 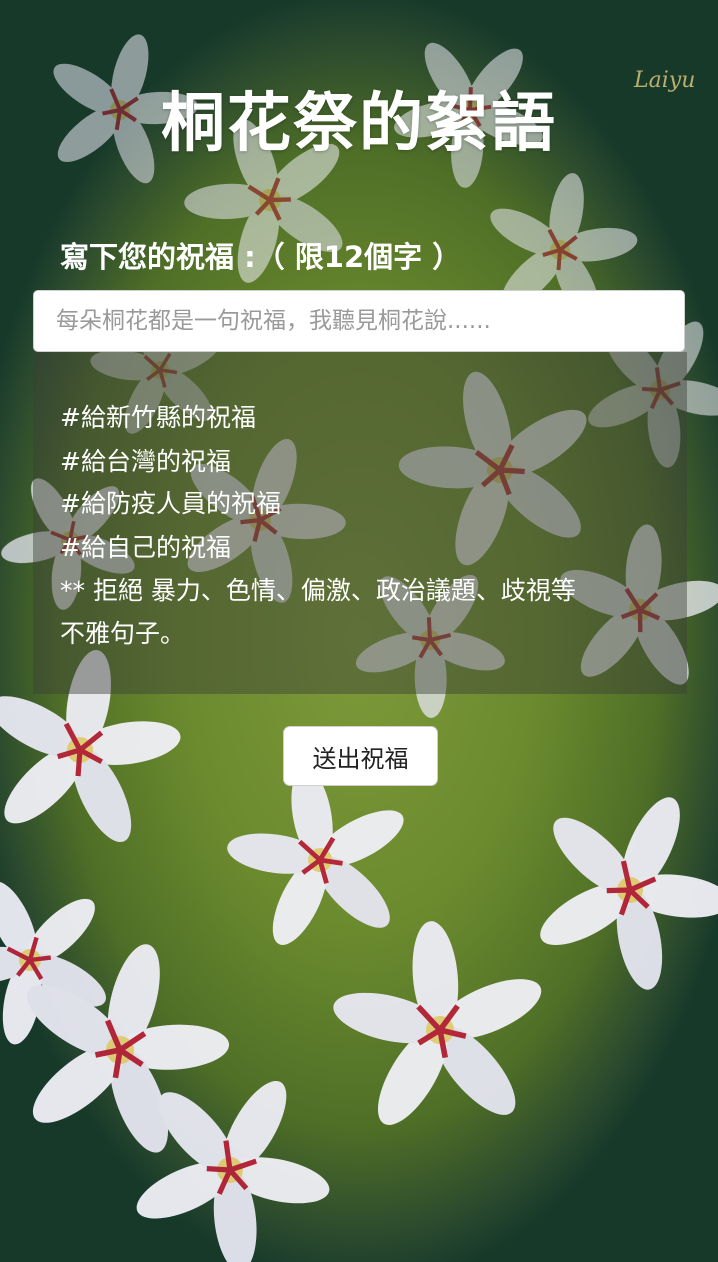 What do you see at coordinates (261, 257) in the screenshot?
I see `blessing-prompt-label: 寫下您的祝福 :（ 限12個字 ）` at bounding box center [261, 257].